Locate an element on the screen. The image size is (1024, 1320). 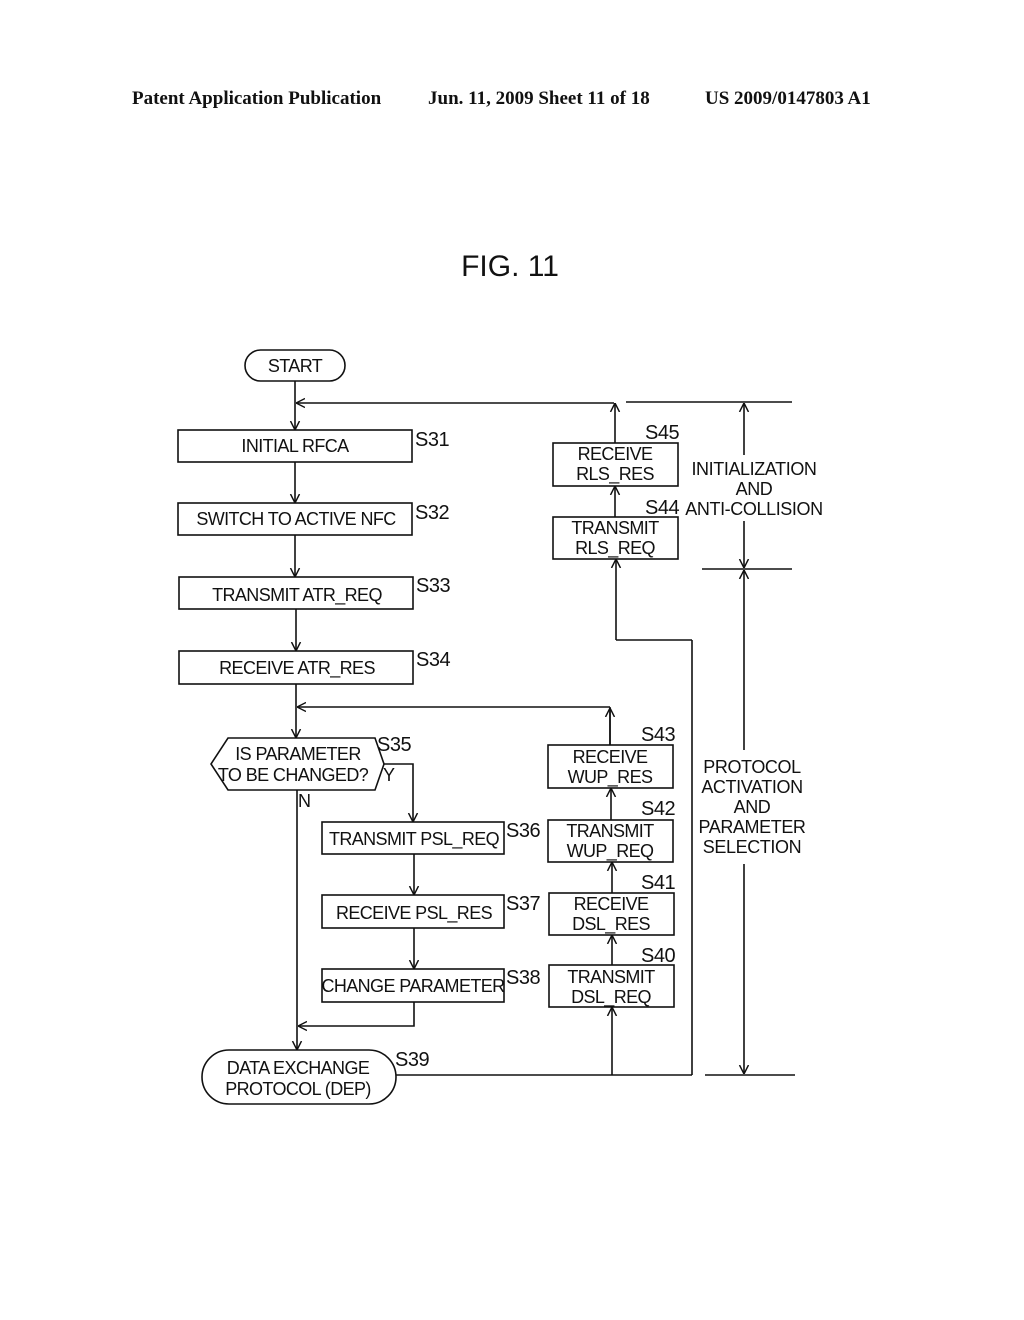
s36-label: TRANSMIT PSL_REQ is located at coordinates (414, 839).